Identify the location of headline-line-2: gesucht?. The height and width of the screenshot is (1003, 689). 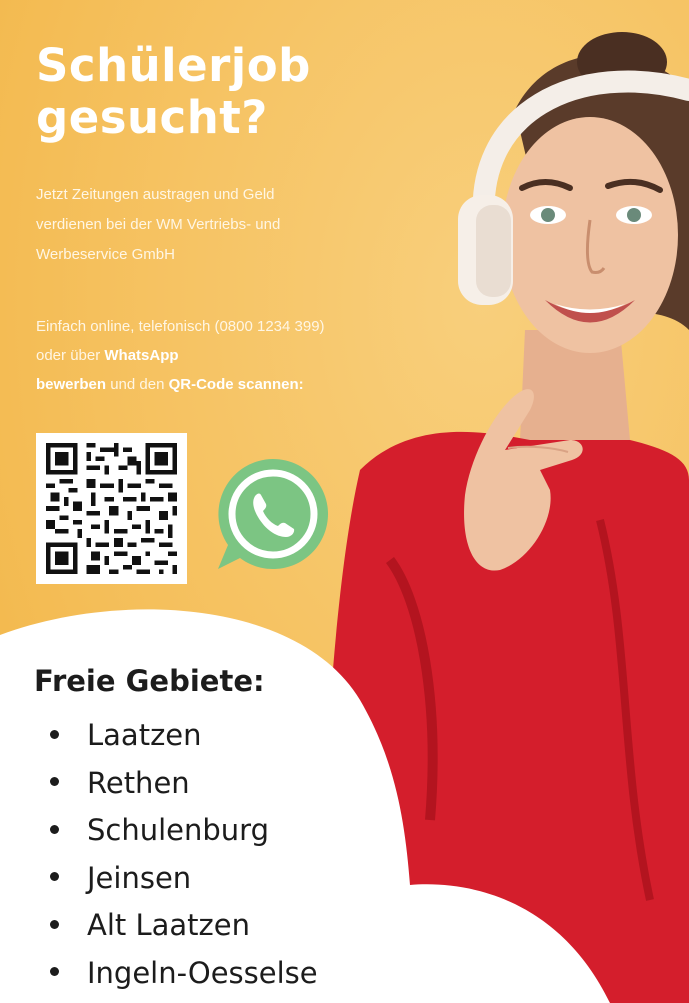
(152, 117).